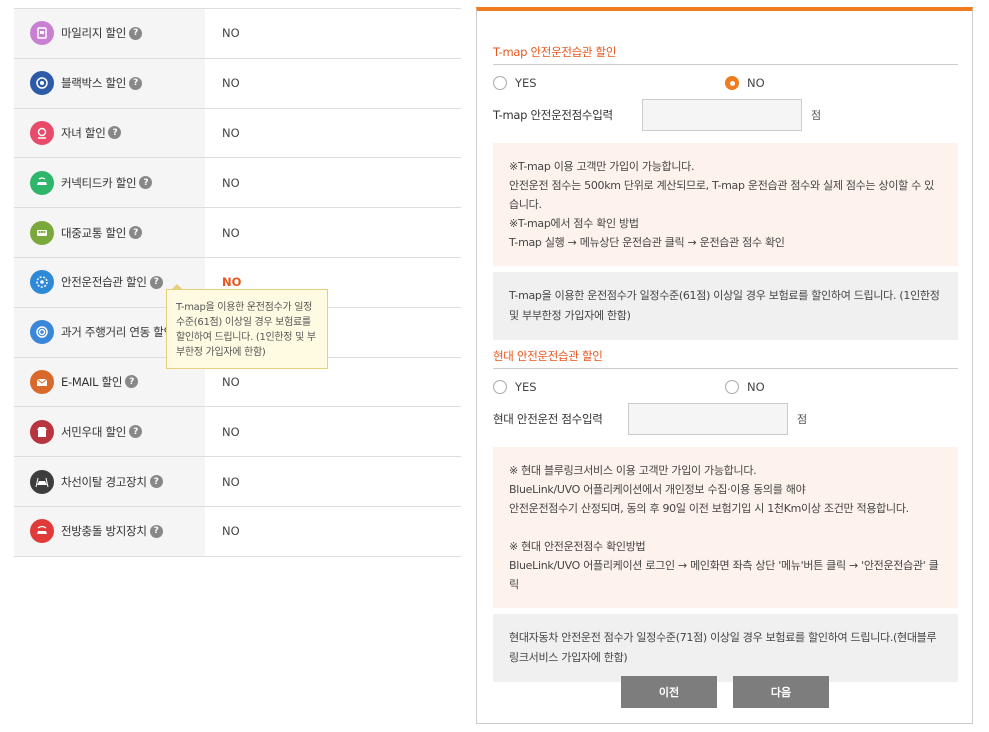 This screenshot has height=732, width=989. I want to click on discount-label: 커넥티드카 할인, so click(99, 182).